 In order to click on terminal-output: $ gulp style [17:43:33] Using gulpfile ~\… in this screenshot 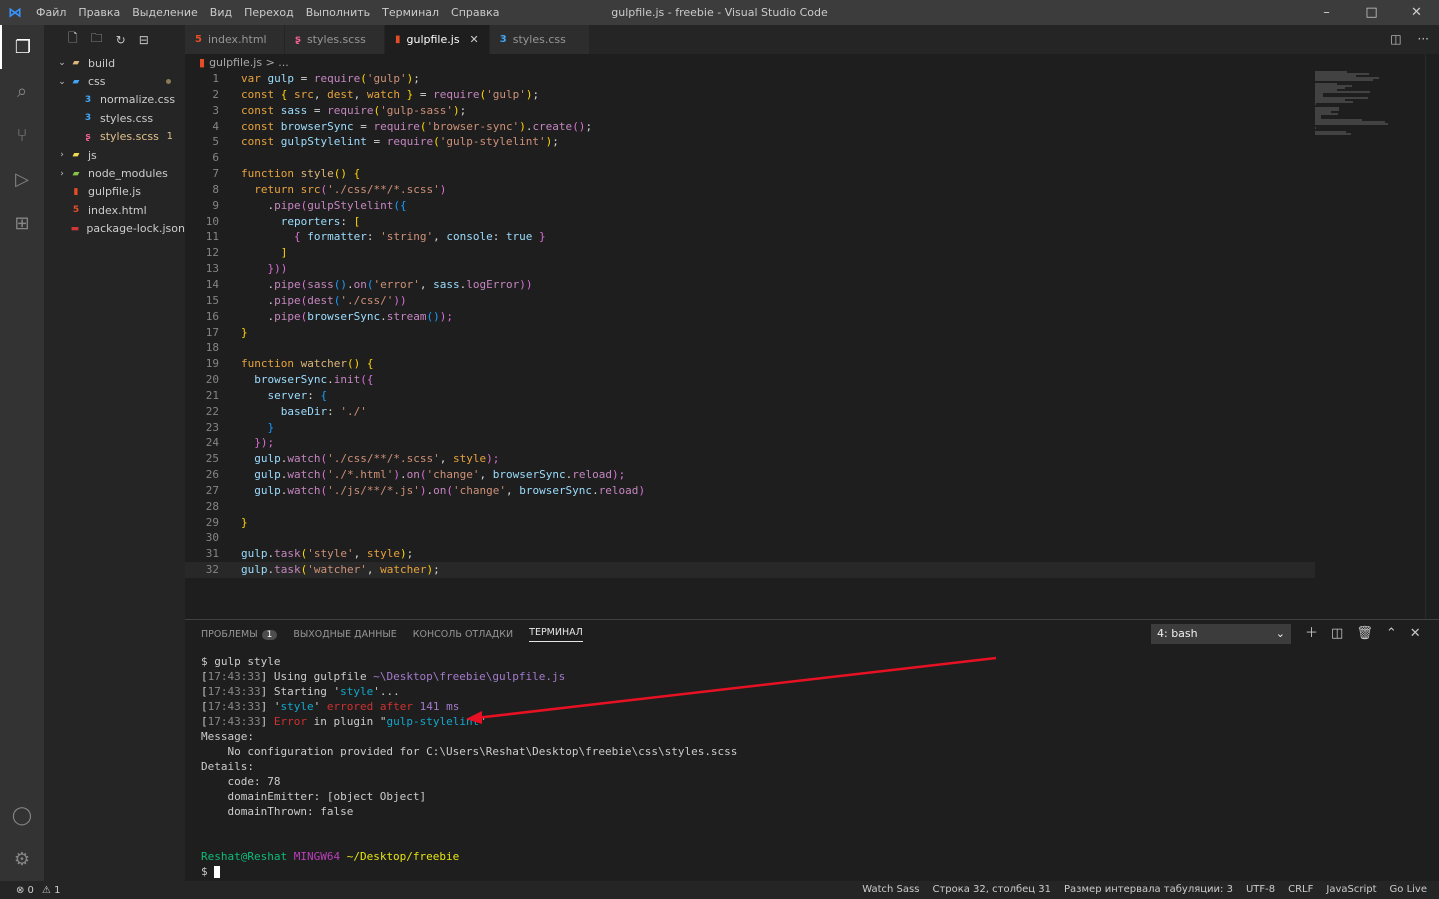, I will do `click(469, 766)`.